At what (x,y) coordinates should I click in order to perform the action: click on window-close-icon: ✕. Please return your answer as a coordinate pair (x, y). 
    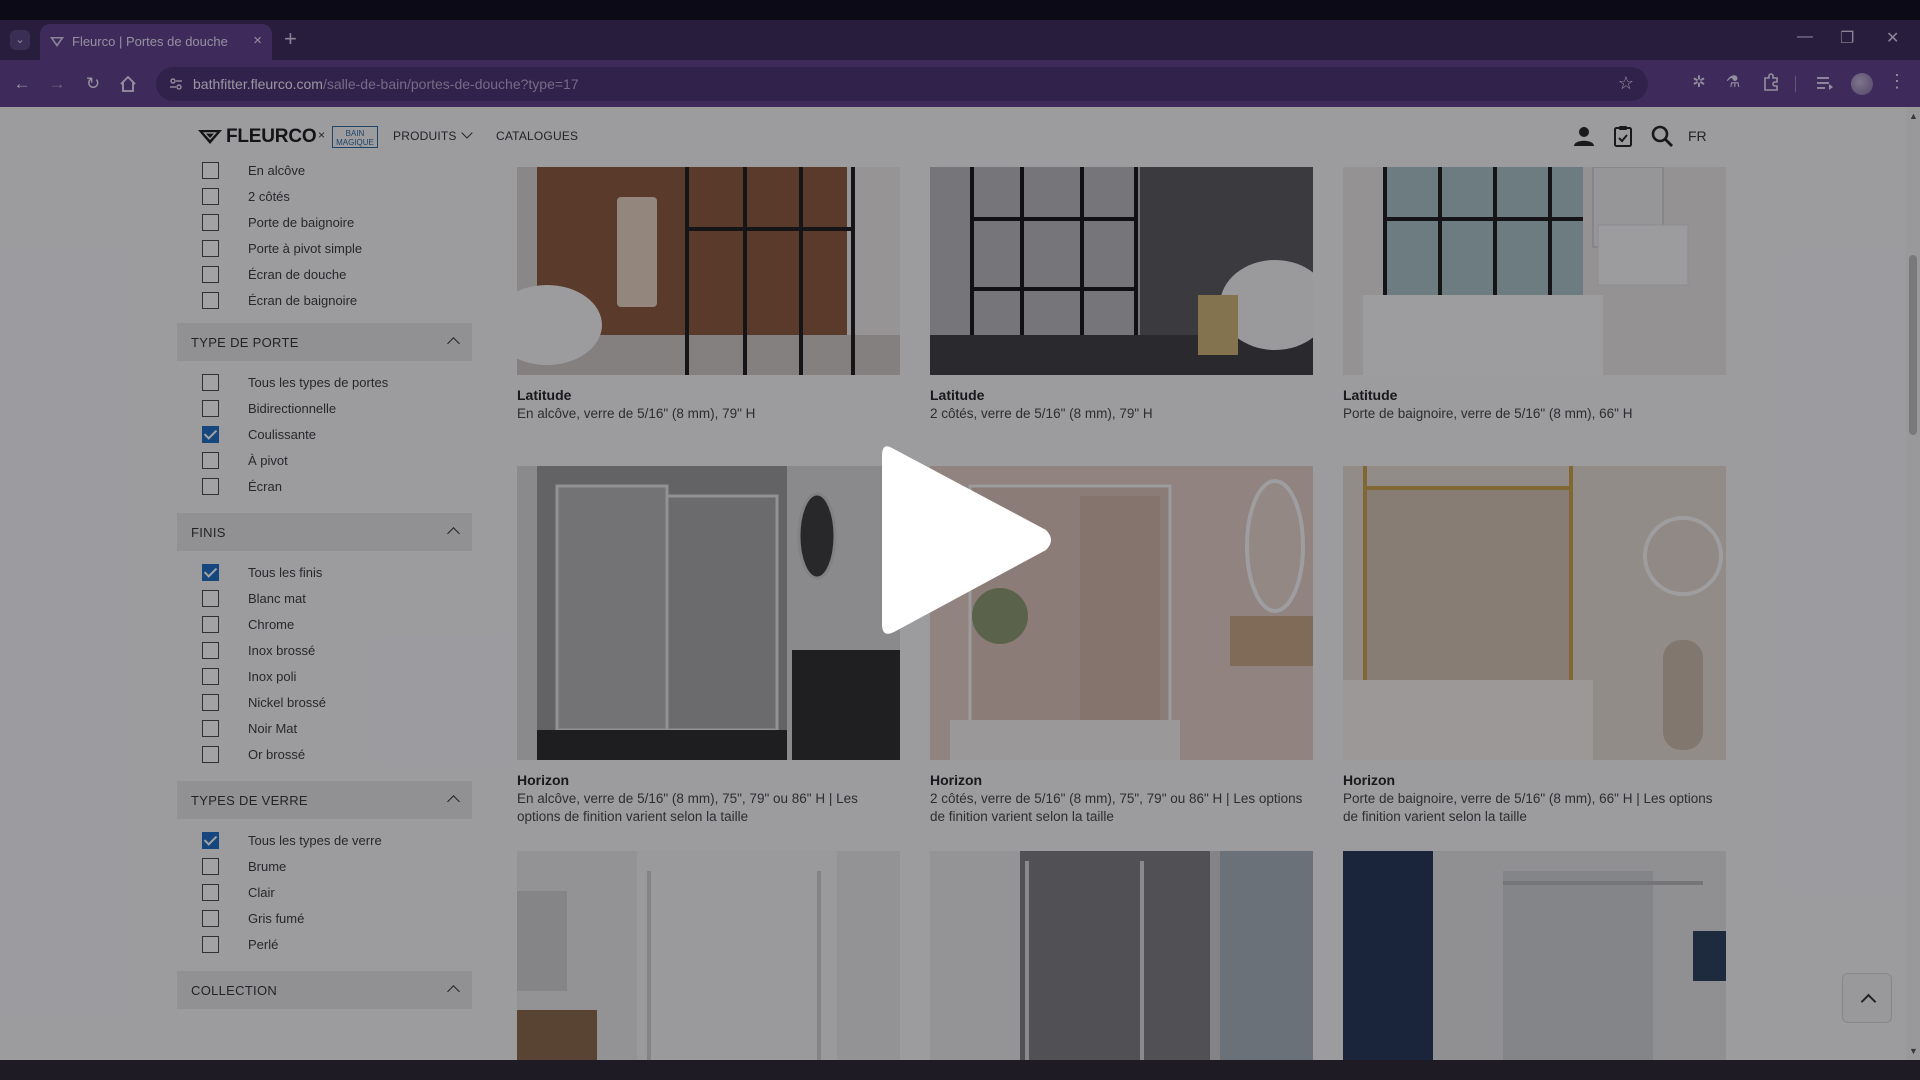
    Looking at the image, I should click on (1892, 38).